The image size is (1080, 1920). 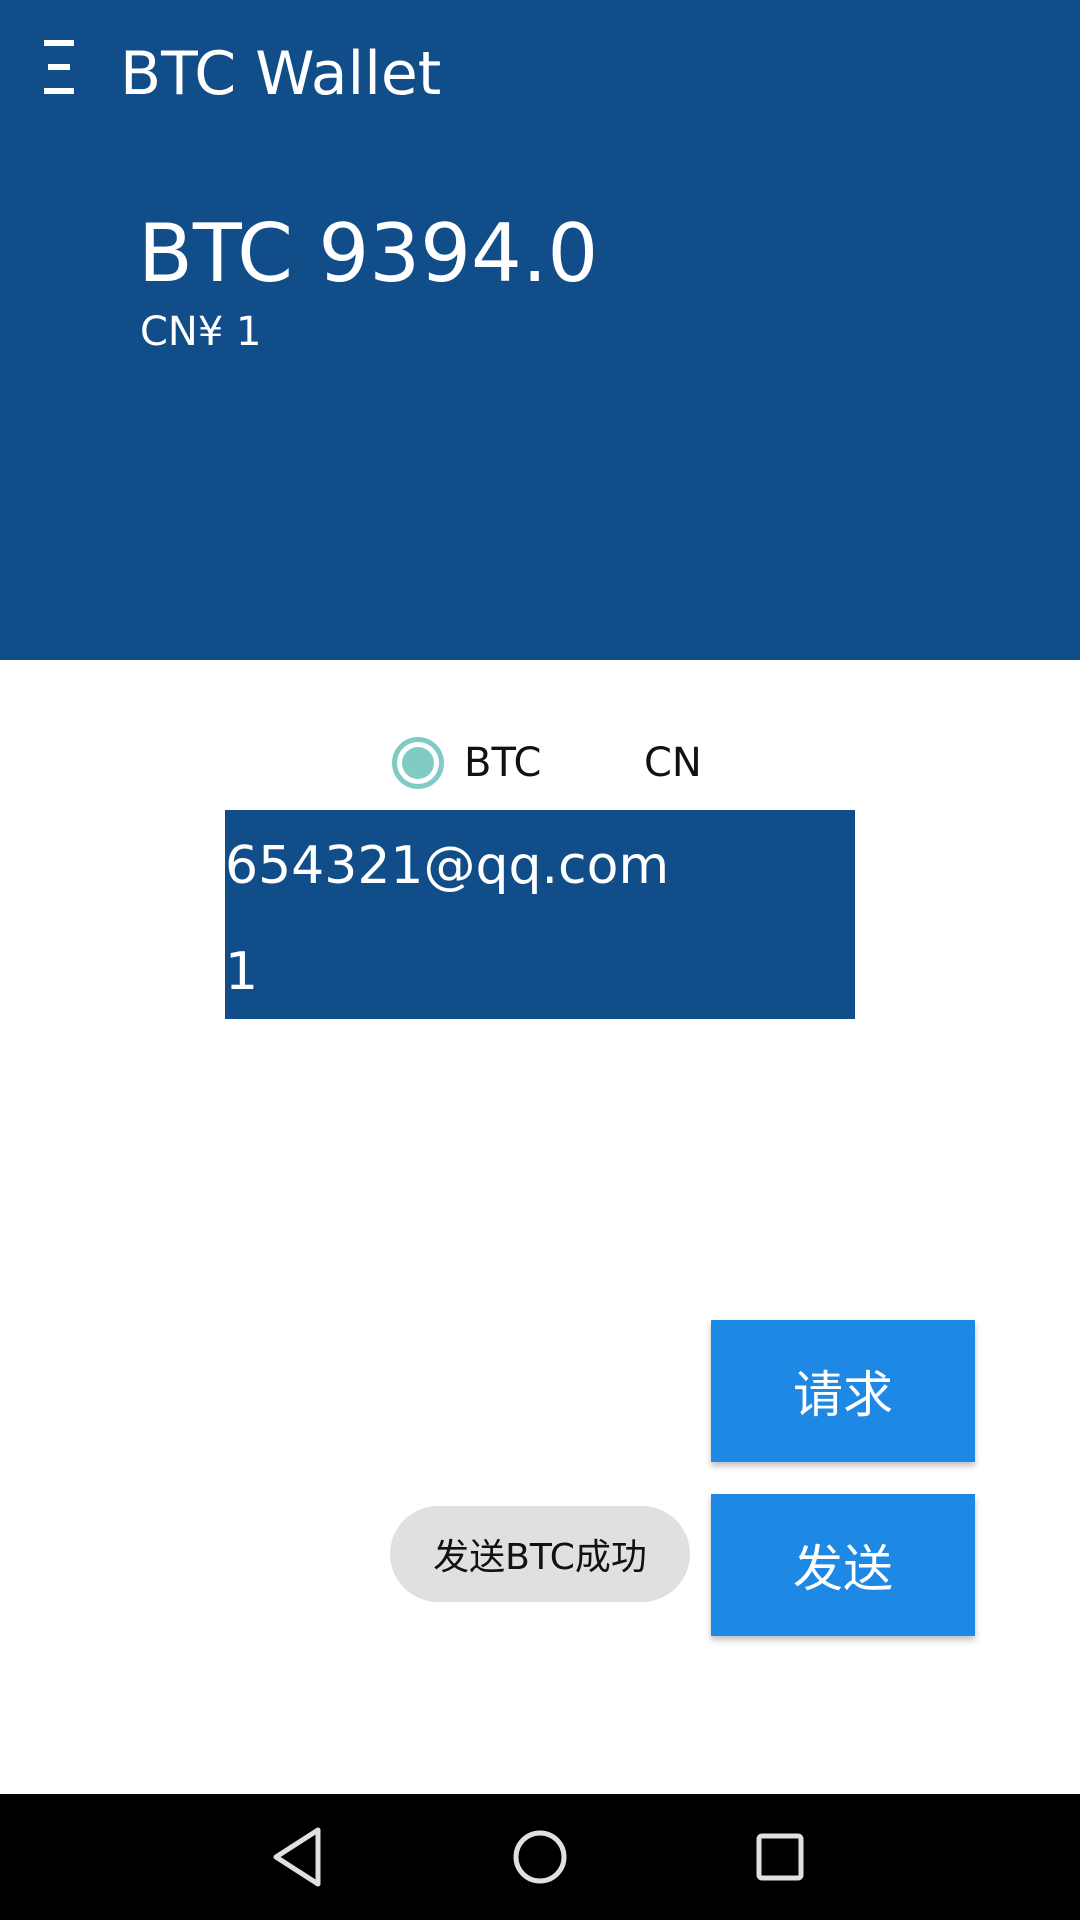 I want to click on radio-option-cn: CN, so click(x=673, y=763).